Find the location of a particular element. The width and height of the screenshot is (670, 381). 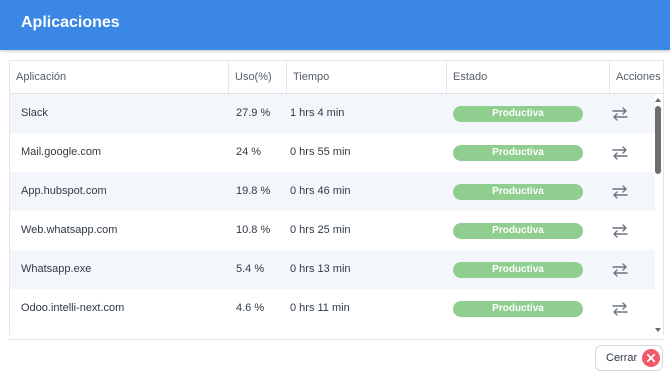

cell-usage: 27.9 % is located at coordinates (253, 113).